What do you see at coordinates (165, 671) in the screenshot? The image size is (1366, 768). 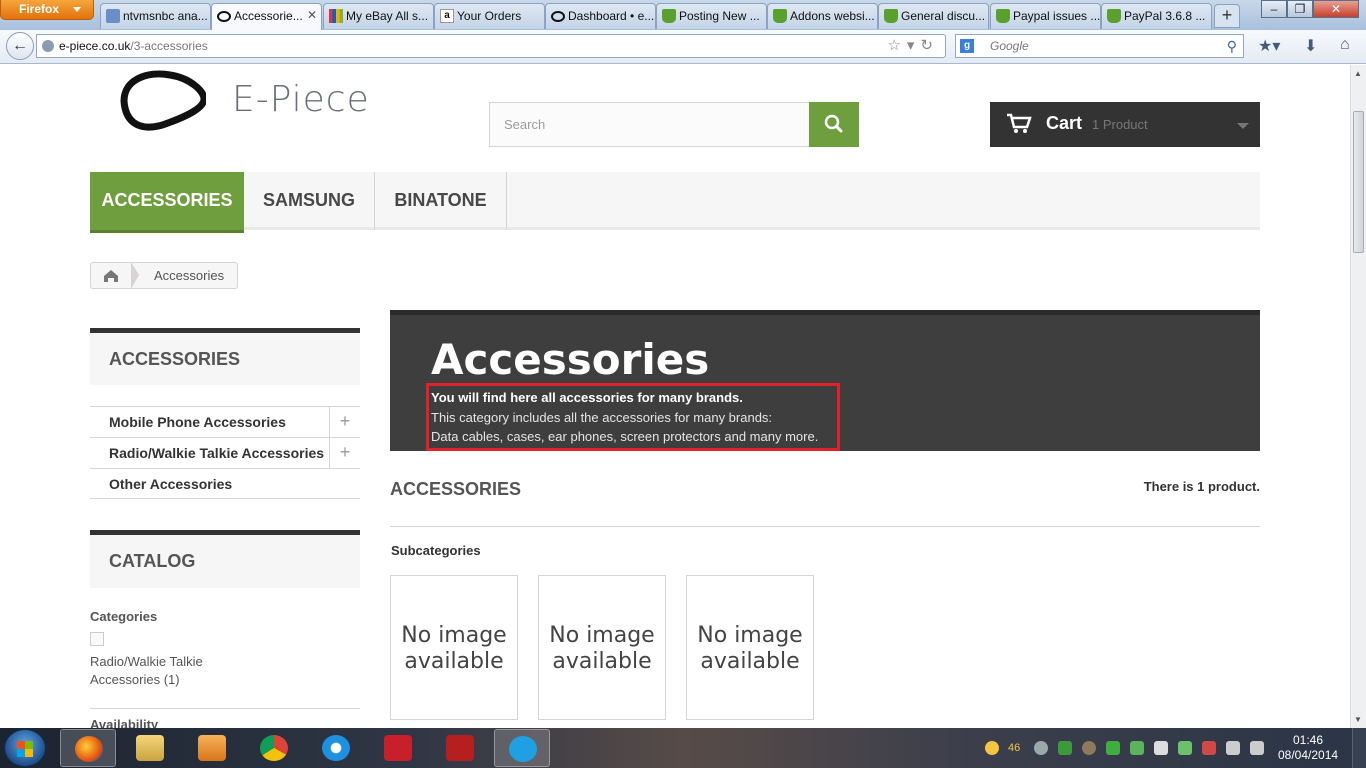 I see `filter-option-label: Radio/Walkie Talkie Accessories (1)` at bounding box center [165, 671].